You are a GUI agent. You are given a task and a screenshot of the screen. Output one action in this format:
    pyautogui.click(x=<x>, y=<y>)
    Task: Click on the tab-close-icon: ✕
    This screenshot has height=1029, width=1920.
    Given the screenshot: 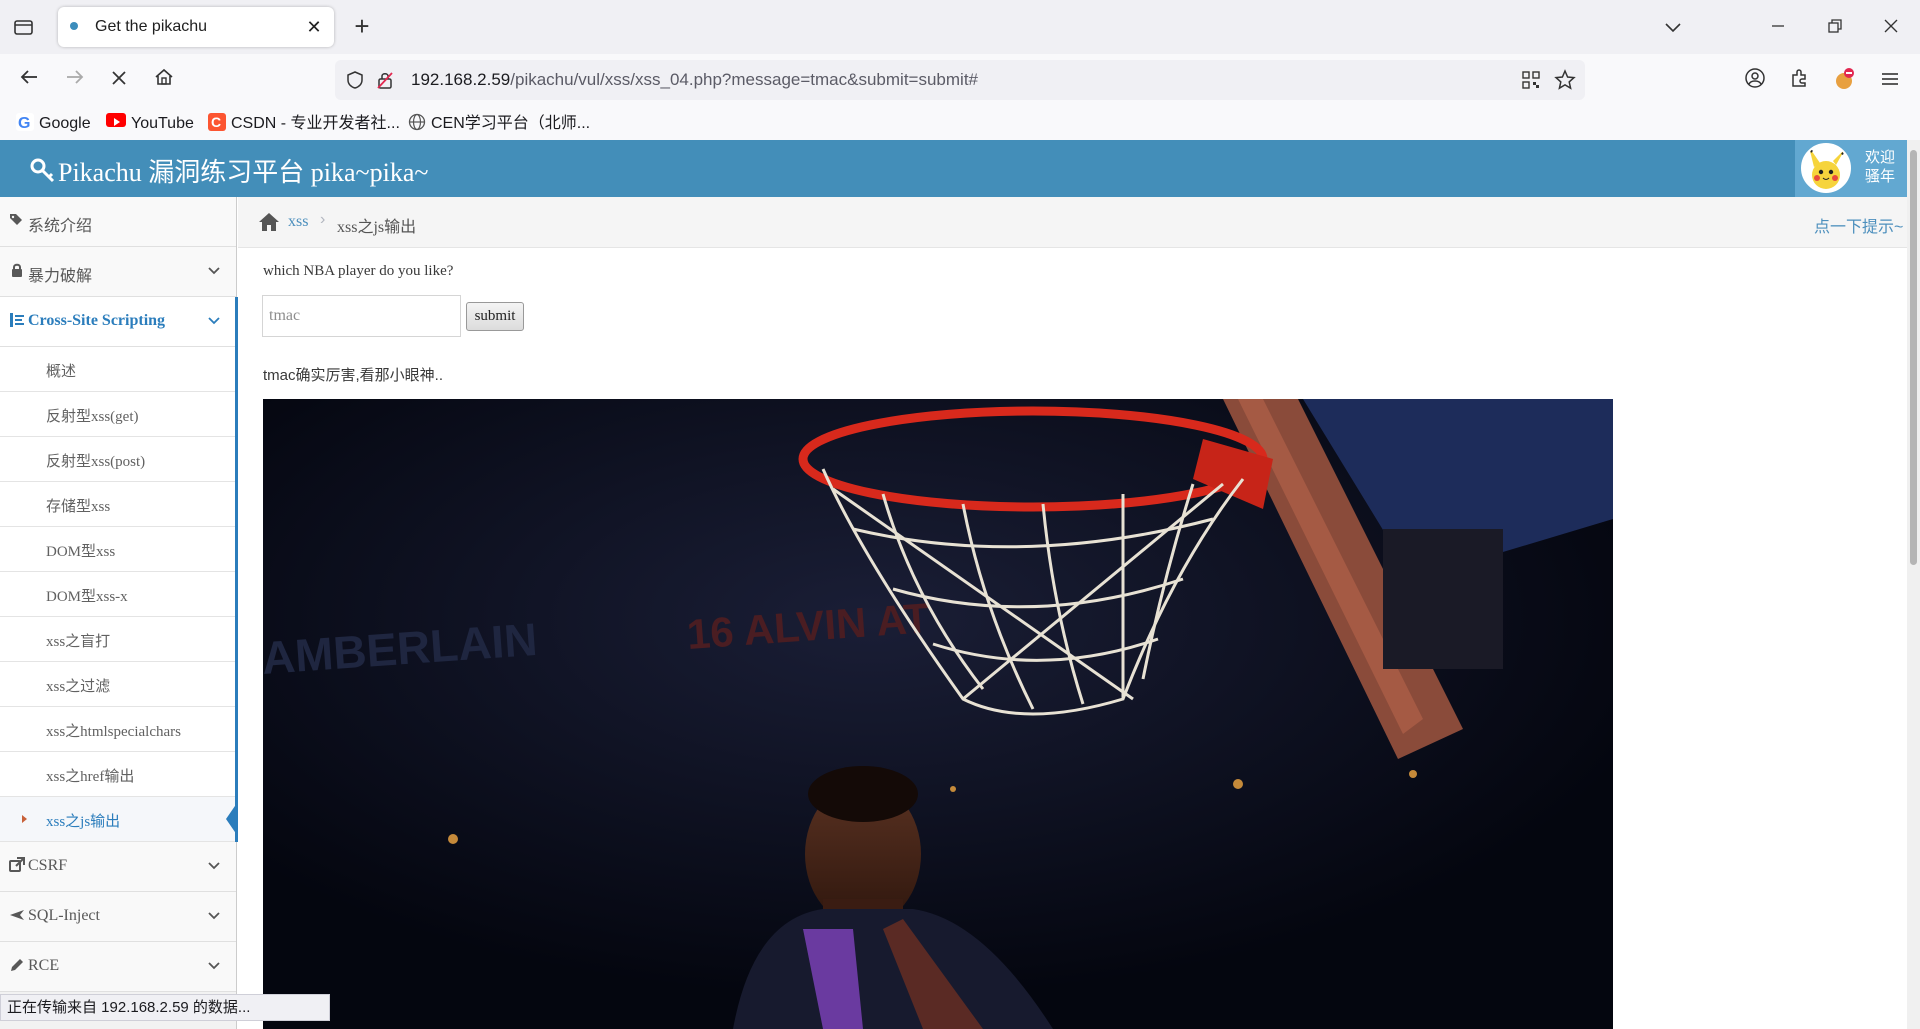 What is the action you would take?
    pyautogui.click(x=314, y=27)
    